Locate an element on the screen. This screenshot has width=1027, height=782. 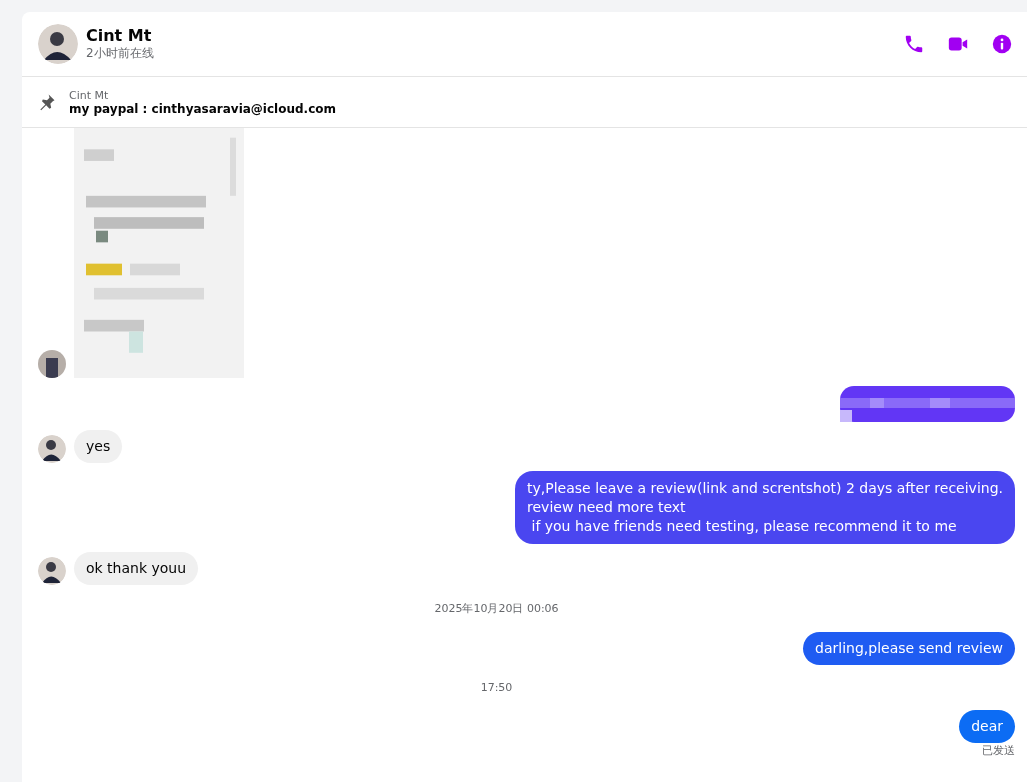
presence-status: 2小时前在线 is located at coordinates (120, 53).